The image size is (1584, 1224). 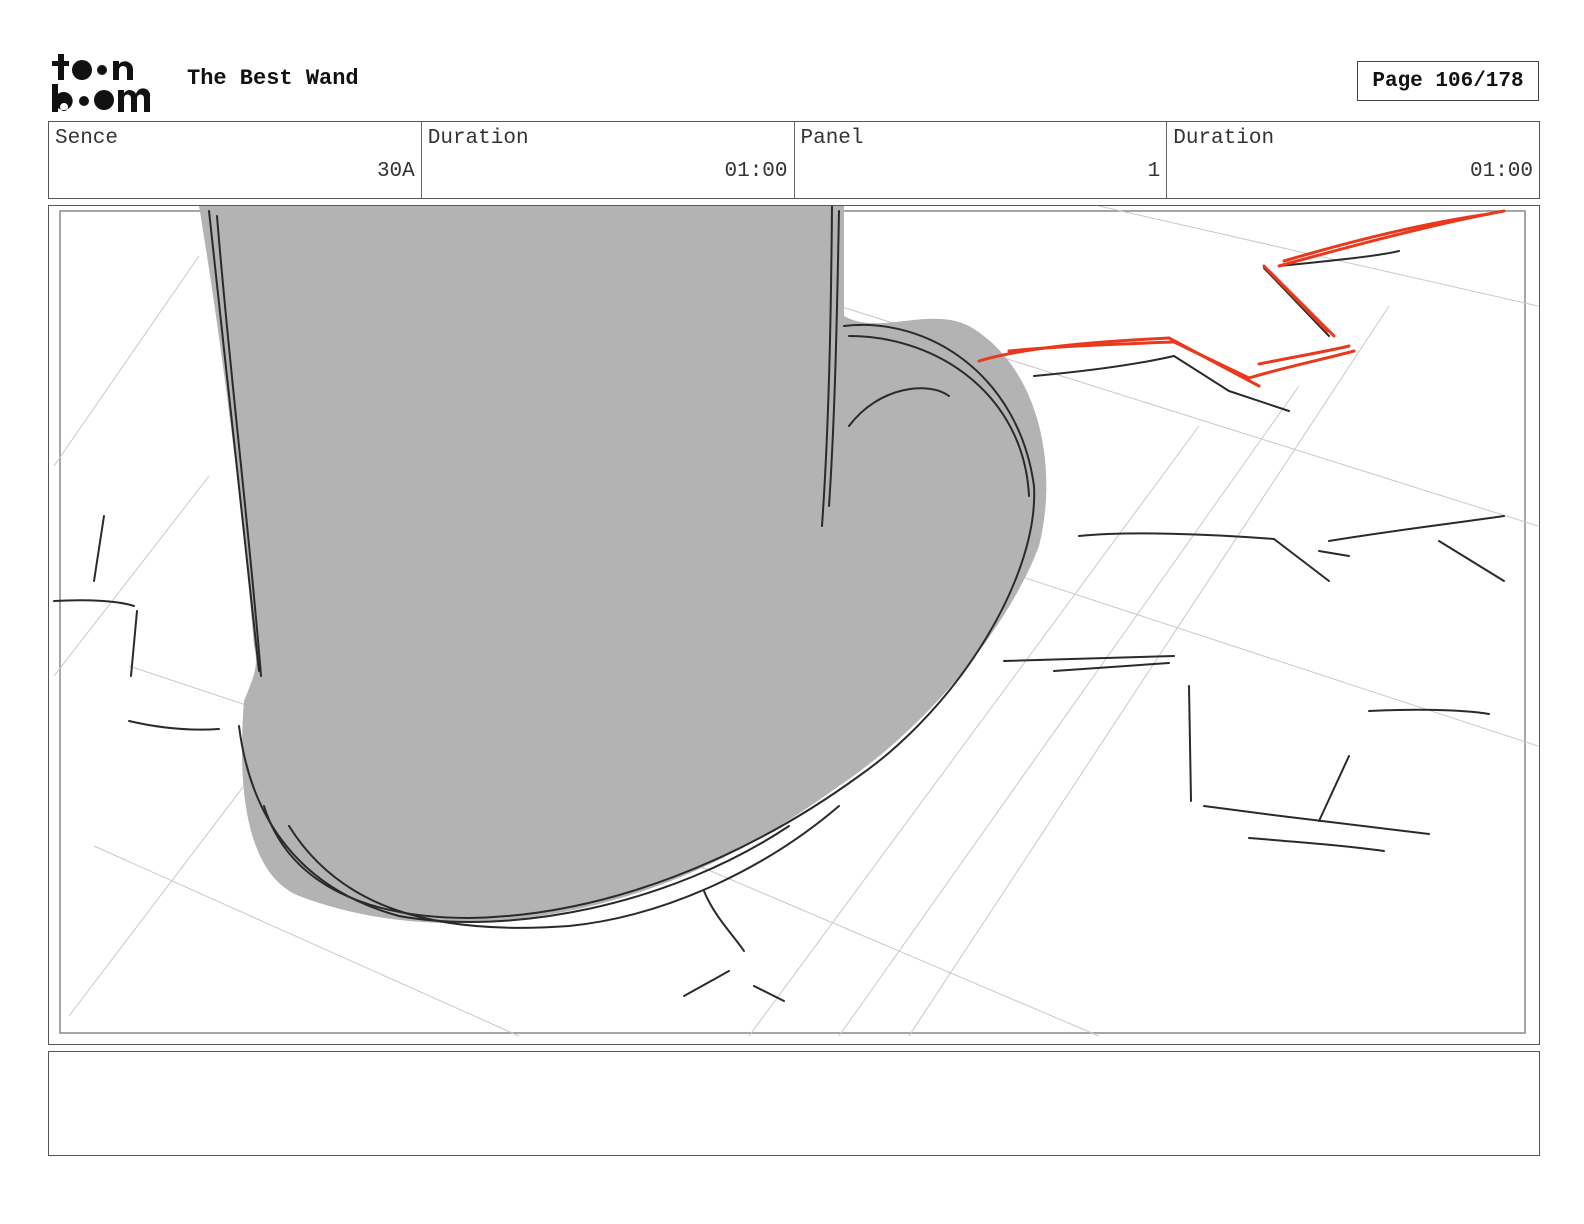 What do you see at coordinates (794, 1103) in the screenshot?
I see `panel-notes-area` at bounding box center [794, 1103].